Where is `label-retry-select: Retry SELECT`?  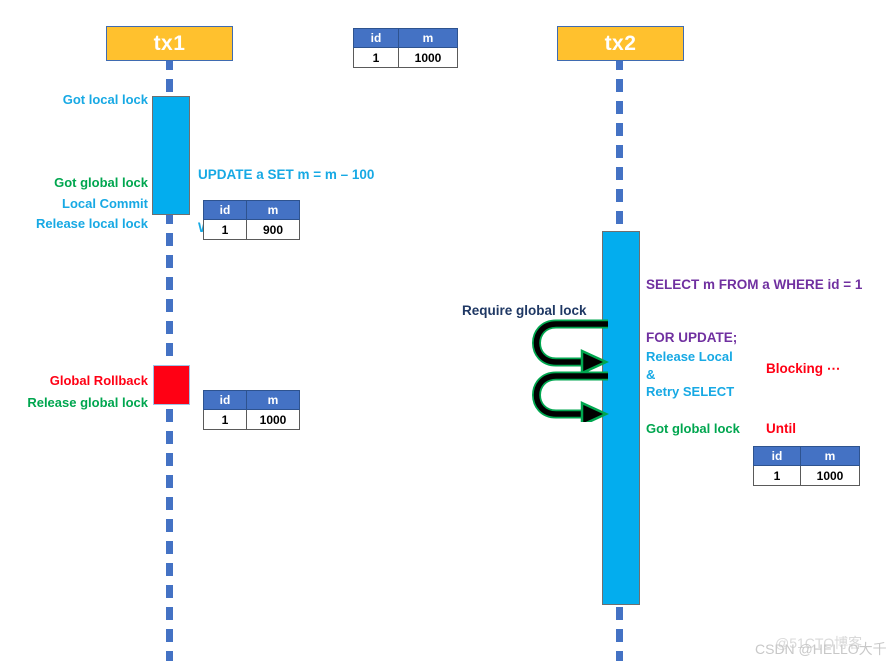 label-retry-select: Retry SELECT is located at coordinates (690, 391).